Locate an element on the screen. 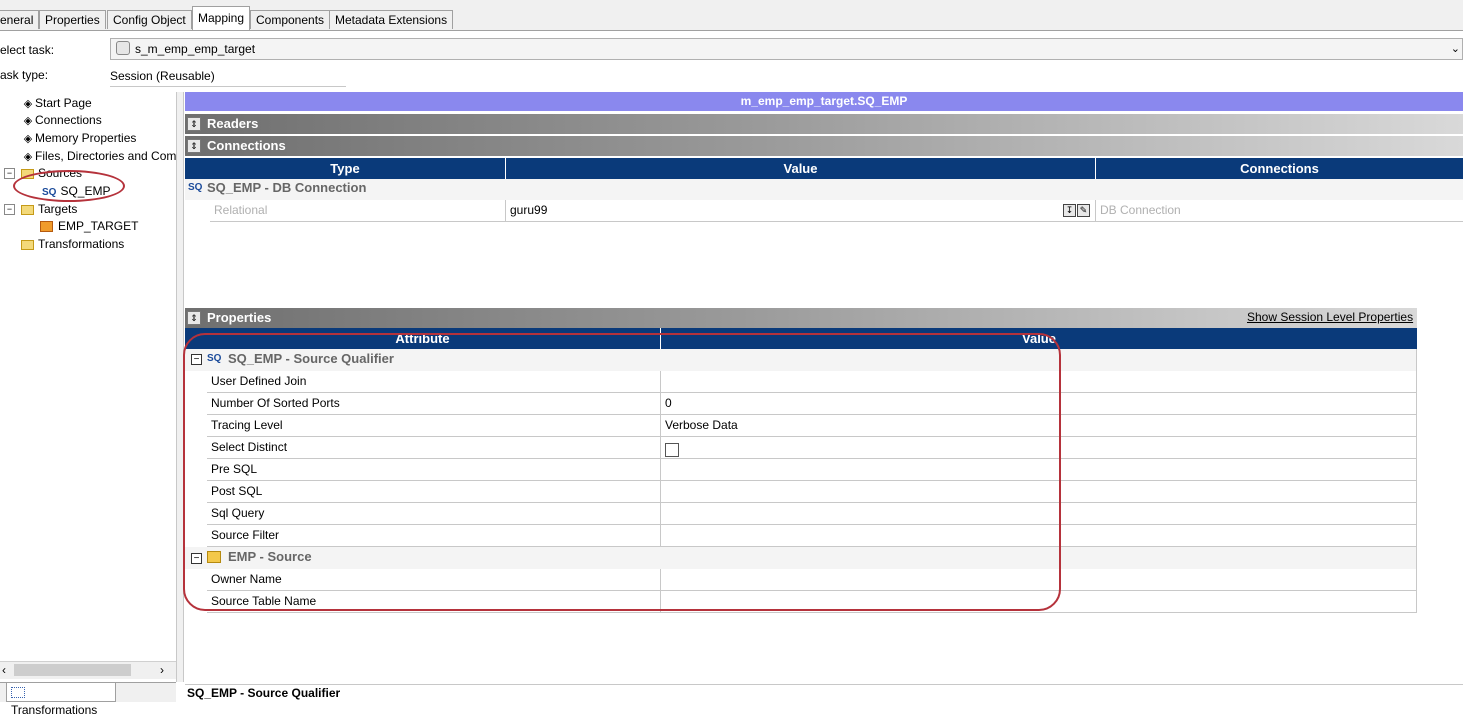 Image resolution: width=1463 pixels, height=719 pixels. connection-value-cell: guru99 ↧ ✎ is located at coordinates (801, 211).